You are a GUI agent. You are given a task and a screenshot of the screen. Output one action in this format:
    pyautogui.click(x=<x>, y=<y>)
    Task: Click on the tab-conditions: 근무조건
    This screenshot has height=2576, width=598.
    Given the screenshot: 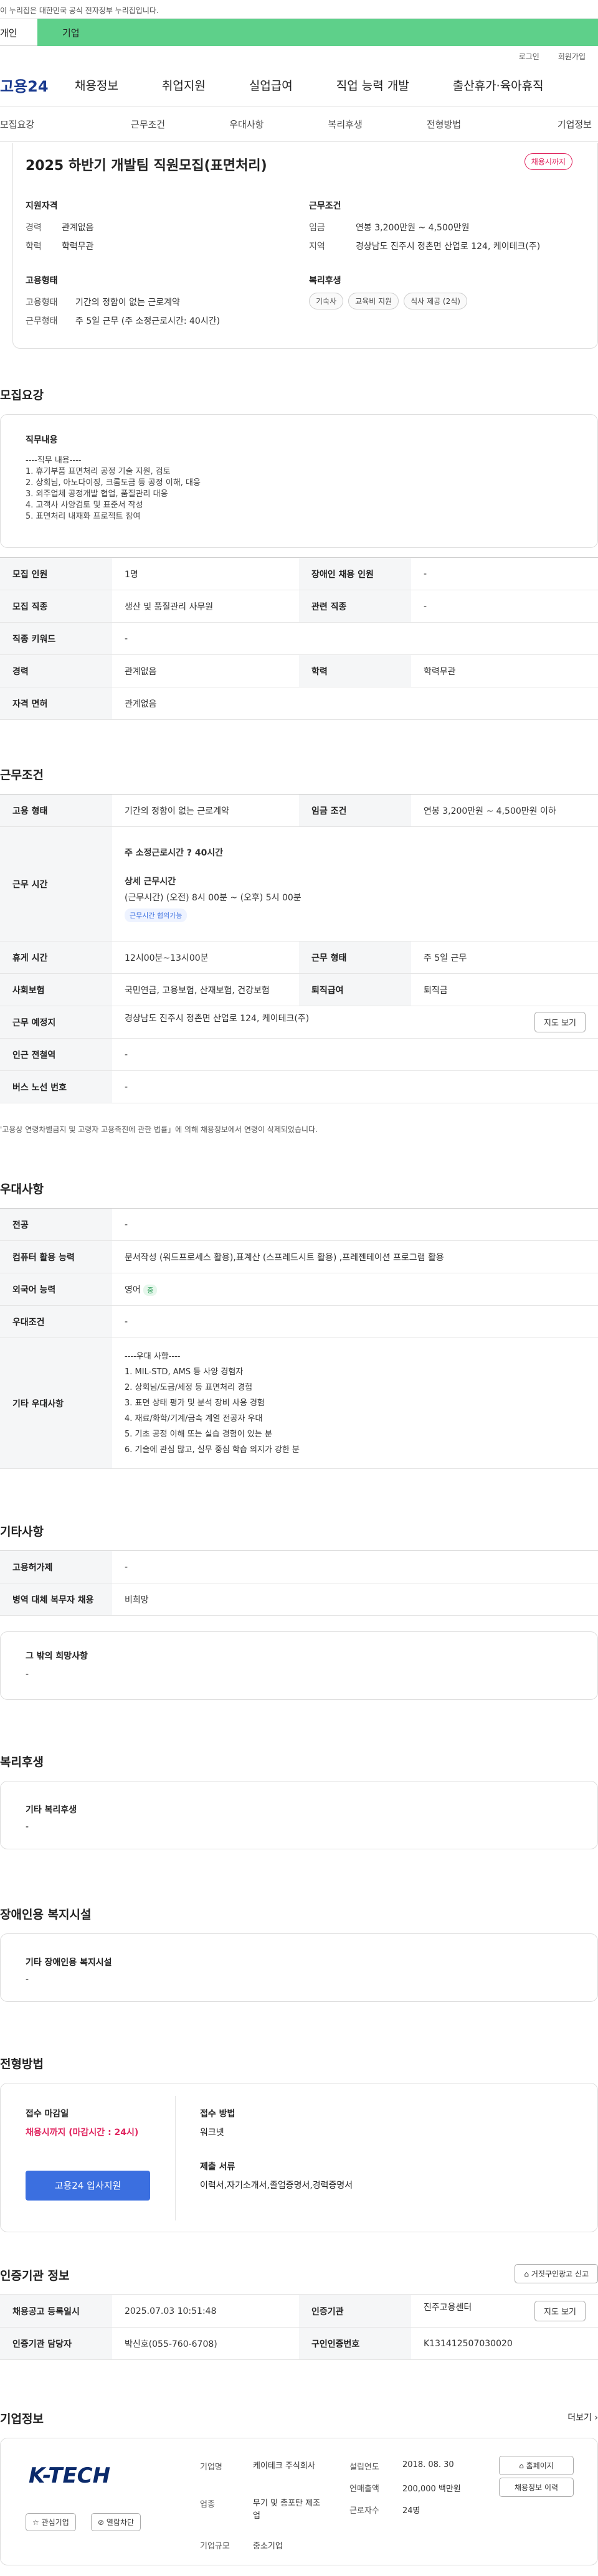 What is the action you would take?
    pyautogui.click(x=147, y=124)
    